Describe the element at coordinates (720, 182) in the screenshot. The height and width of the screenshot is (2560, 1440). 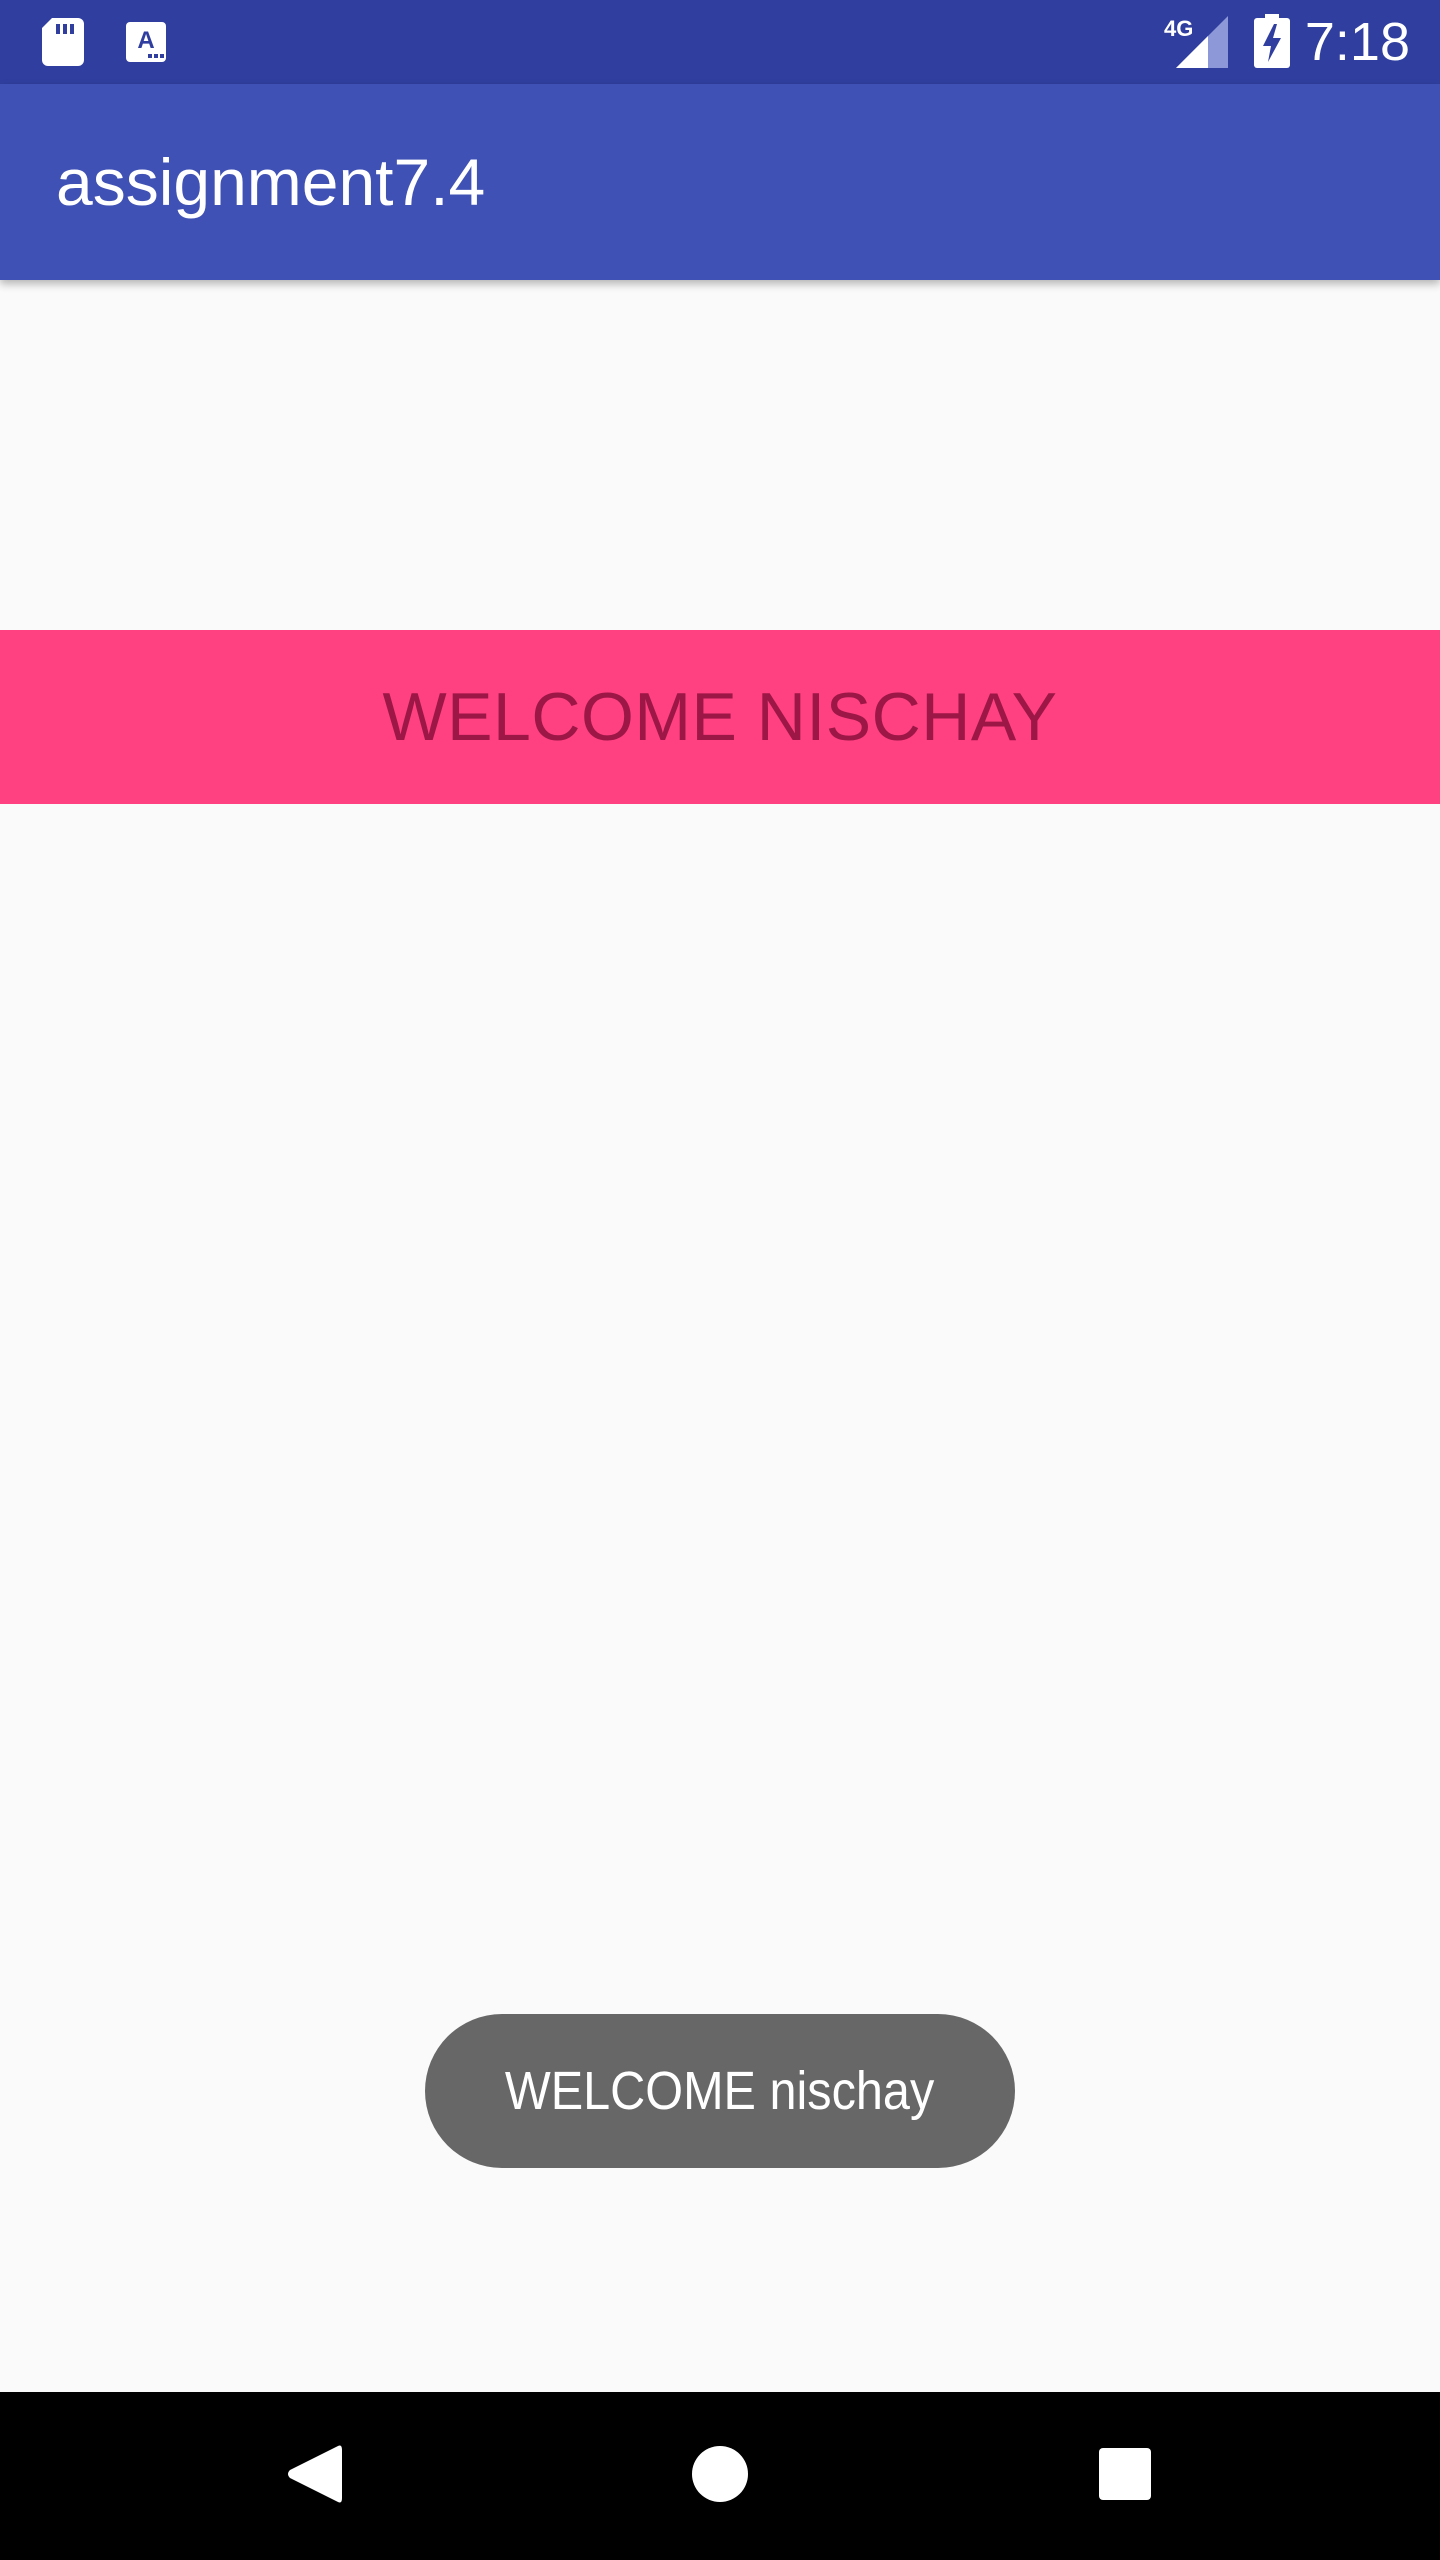
I see `app-bar: assignment7.4` at that location.